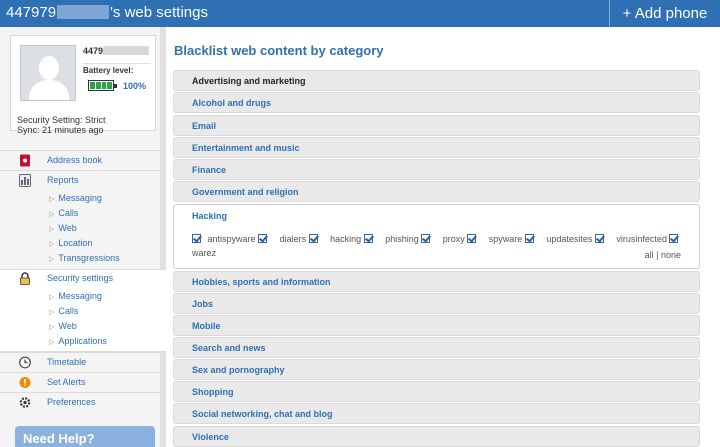 The height and width of the screenshot is (447, 720). Describe the element at coordinates (63, 213) in the screenshot. I see `reports-sub-calls: ▷ Calls` at that location.